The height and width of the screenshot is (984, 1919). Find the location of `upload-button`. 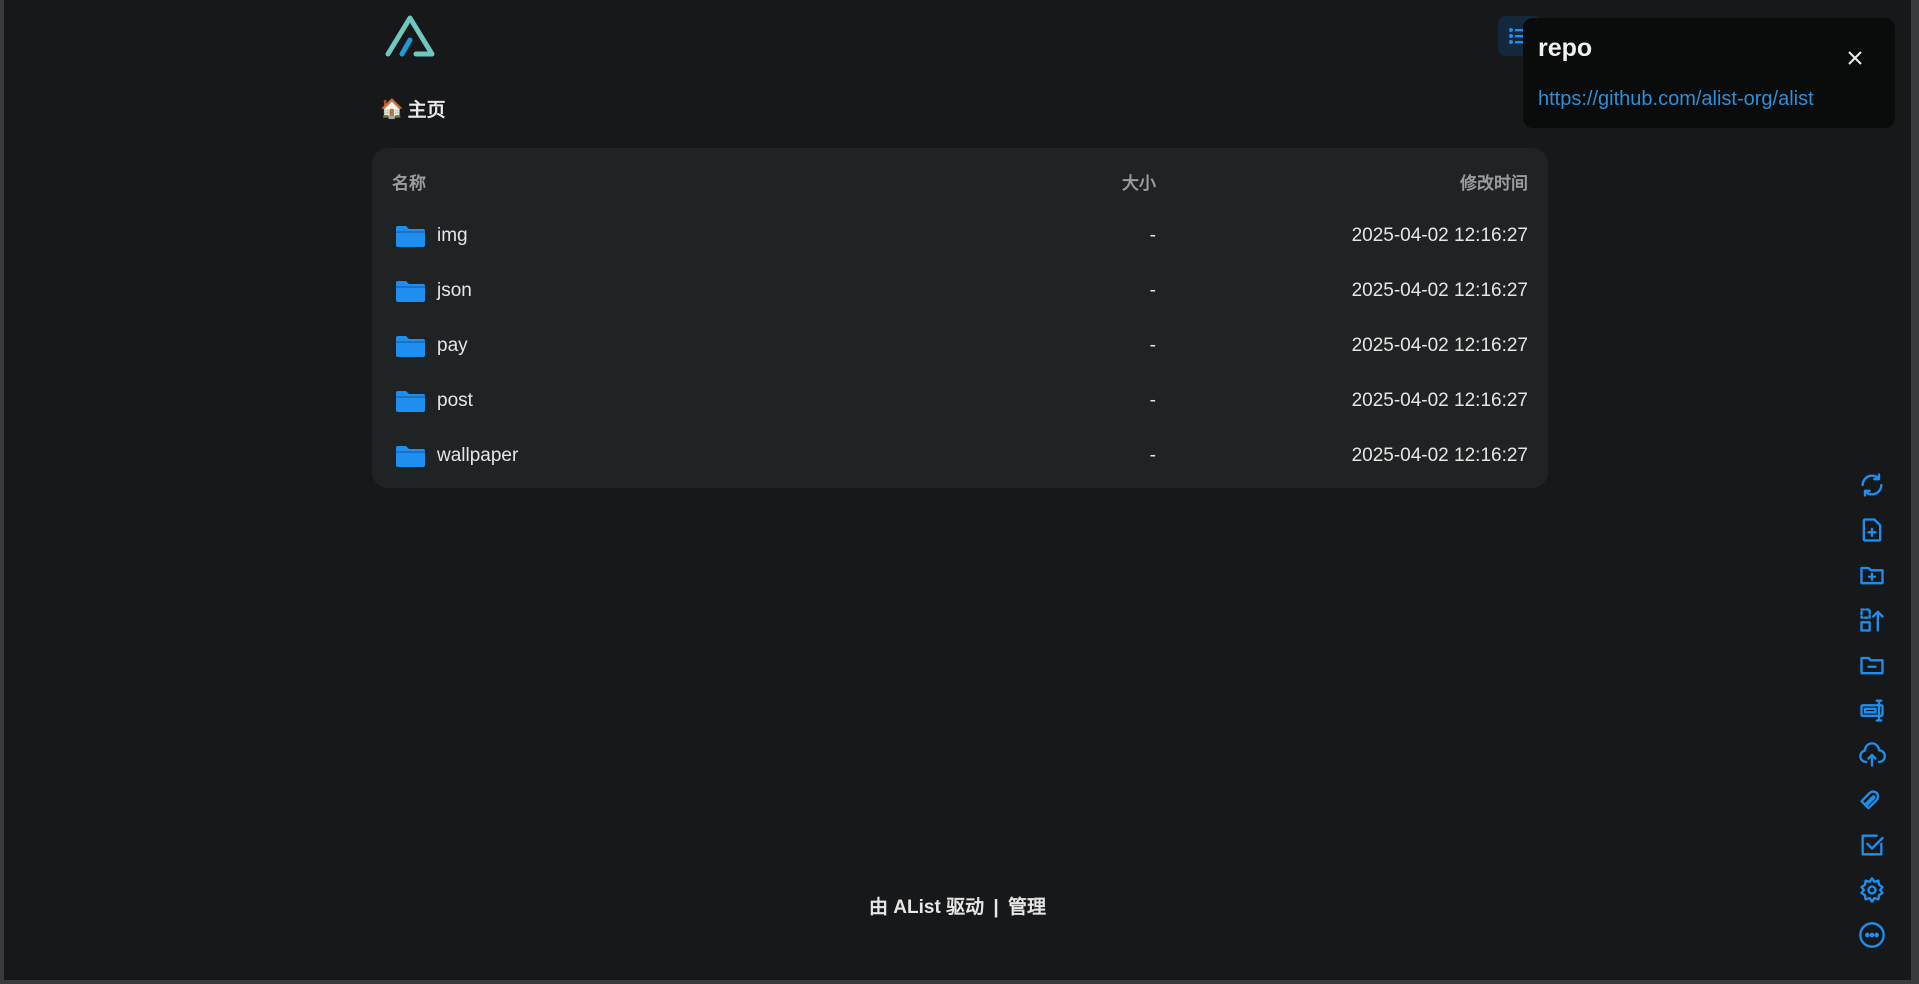

upload-button is located at coordinates (1872, 755).